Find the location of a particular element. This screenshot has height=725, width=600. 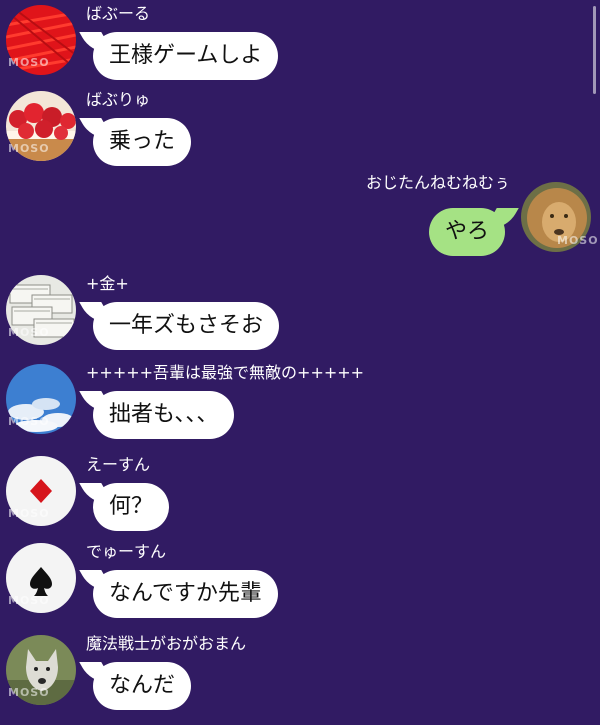

sender-name: +金+ is located at coordinates (107, 283).